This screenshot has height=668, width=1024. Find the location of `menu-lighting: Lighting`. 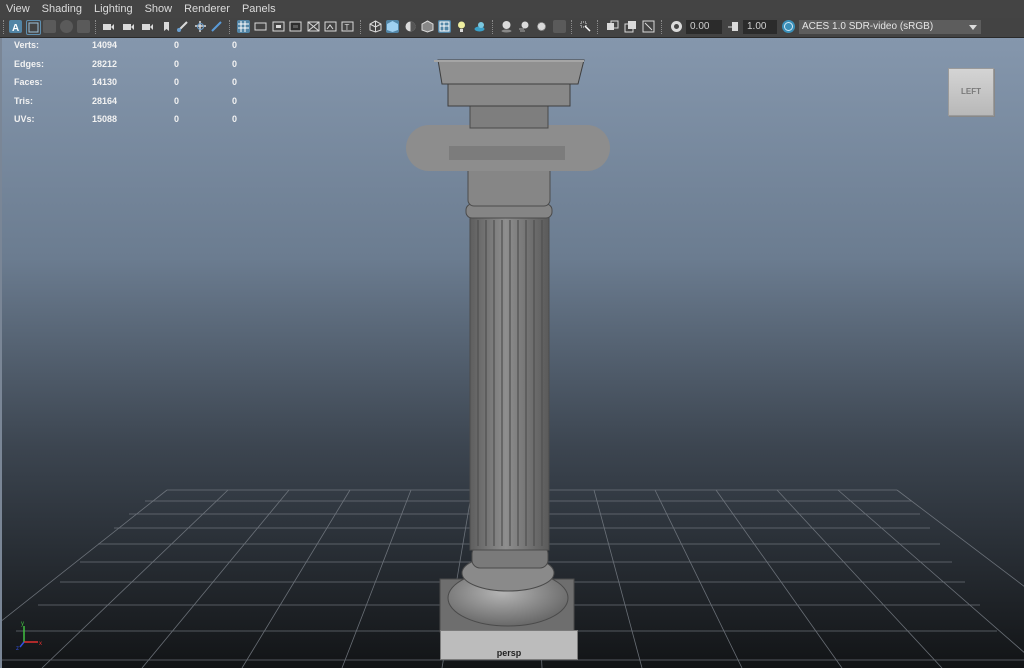

menu-lighting: Lighting is located at coordinates (113, 9).